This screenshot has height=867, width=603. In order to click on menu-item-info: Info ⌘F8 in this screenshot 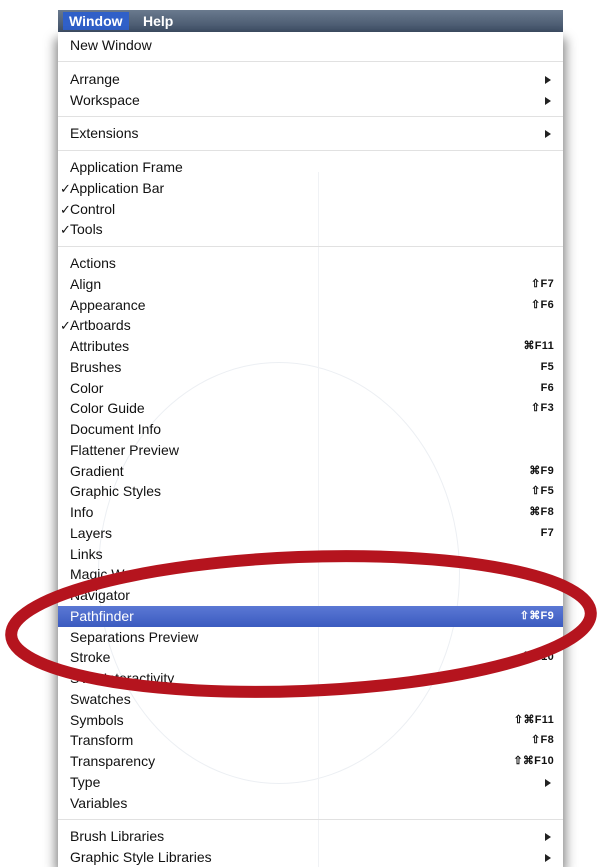, I will do `click(310, 512)`.